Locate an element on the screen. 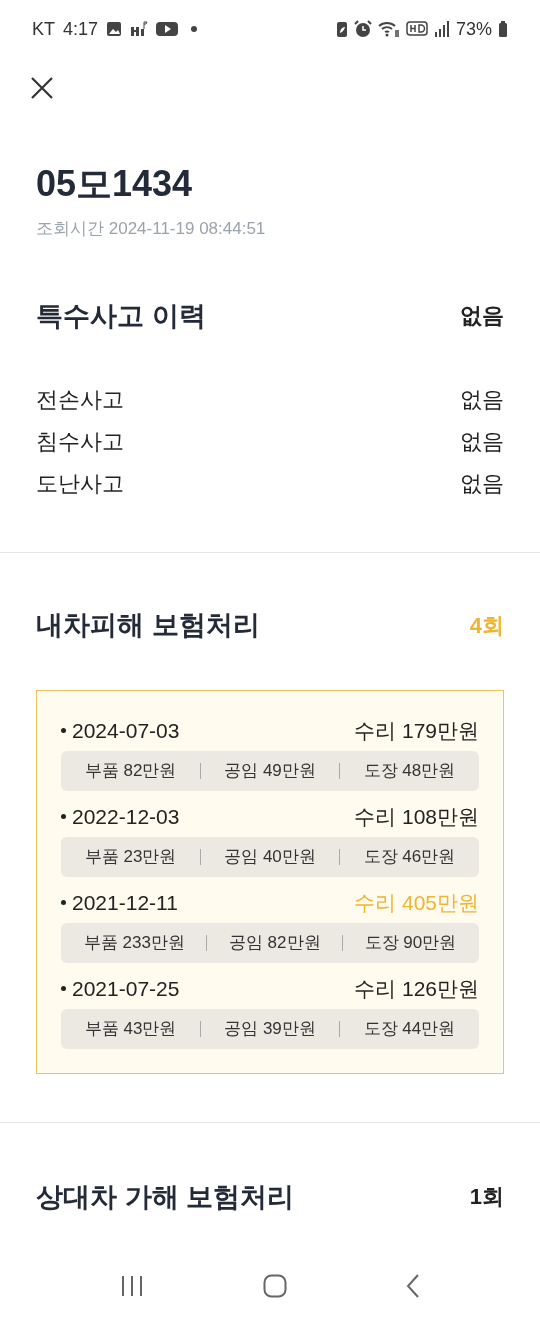 This screenshot has width=540, height=1320. cost-item: 도장 46만원 is located at coordinates (409, 856).